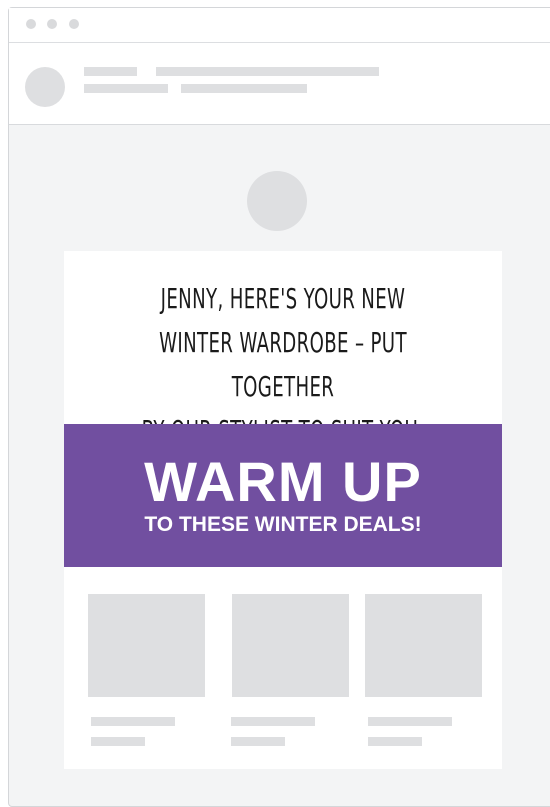 The height and width of the screenshot is (807, 550). Describe the element at coordinates (126, 88) in the screenshot. I see `sender-email-placeholder` at that location.